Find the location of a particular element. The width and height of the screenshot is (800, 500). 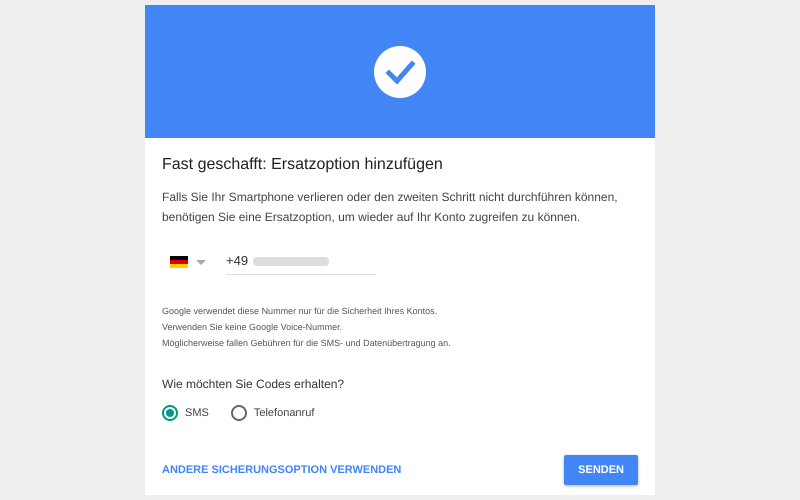

alternative-option-link: ANDERE SICHERUNGSOPTION VERWENDEN is located at coordinates (282, 470).